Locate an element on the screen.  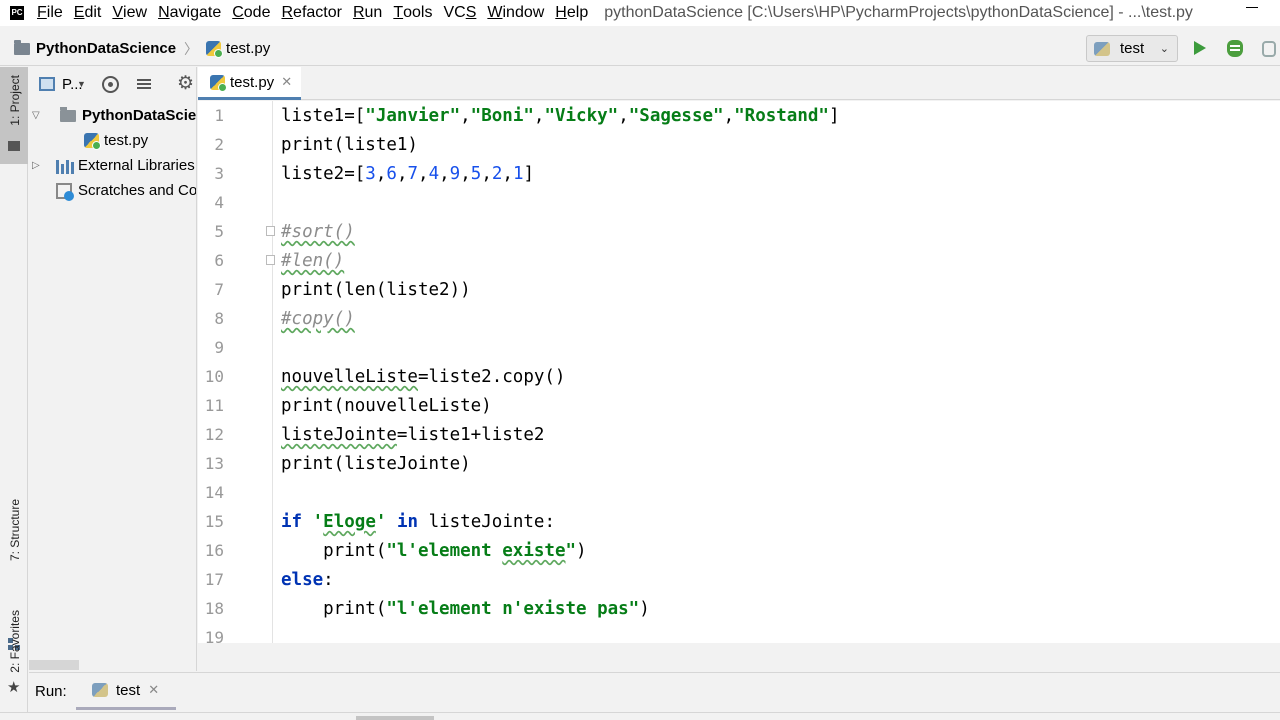
line-number: 13 is located at coordinates (214, 463).